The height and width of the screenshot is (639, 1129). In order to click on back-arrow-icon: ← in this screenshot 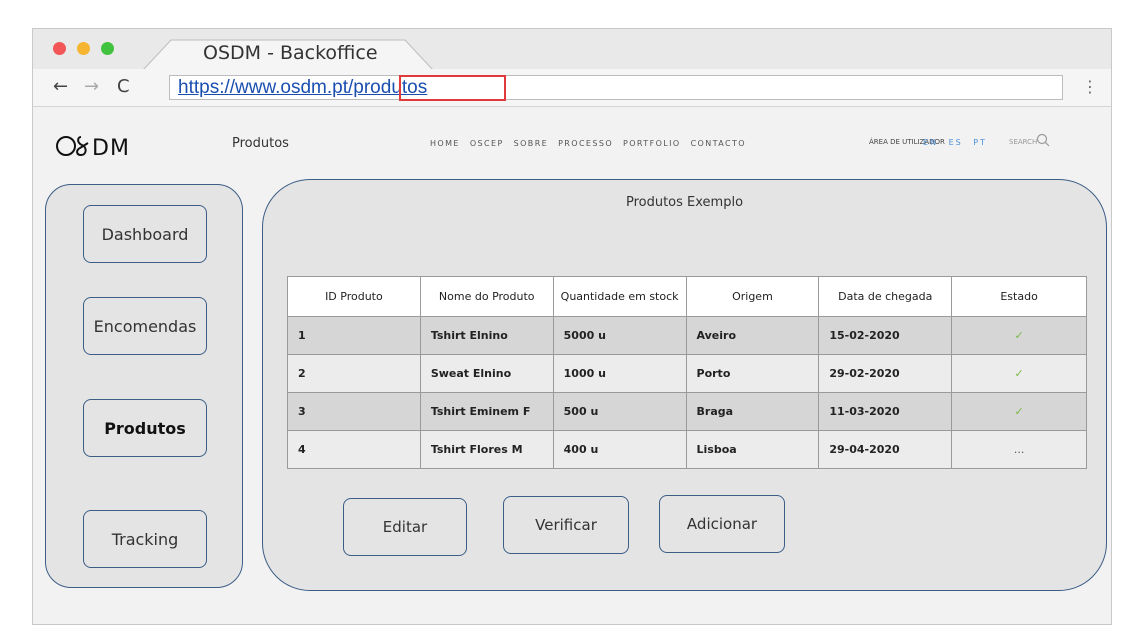, I will do `click(60, 86)`.